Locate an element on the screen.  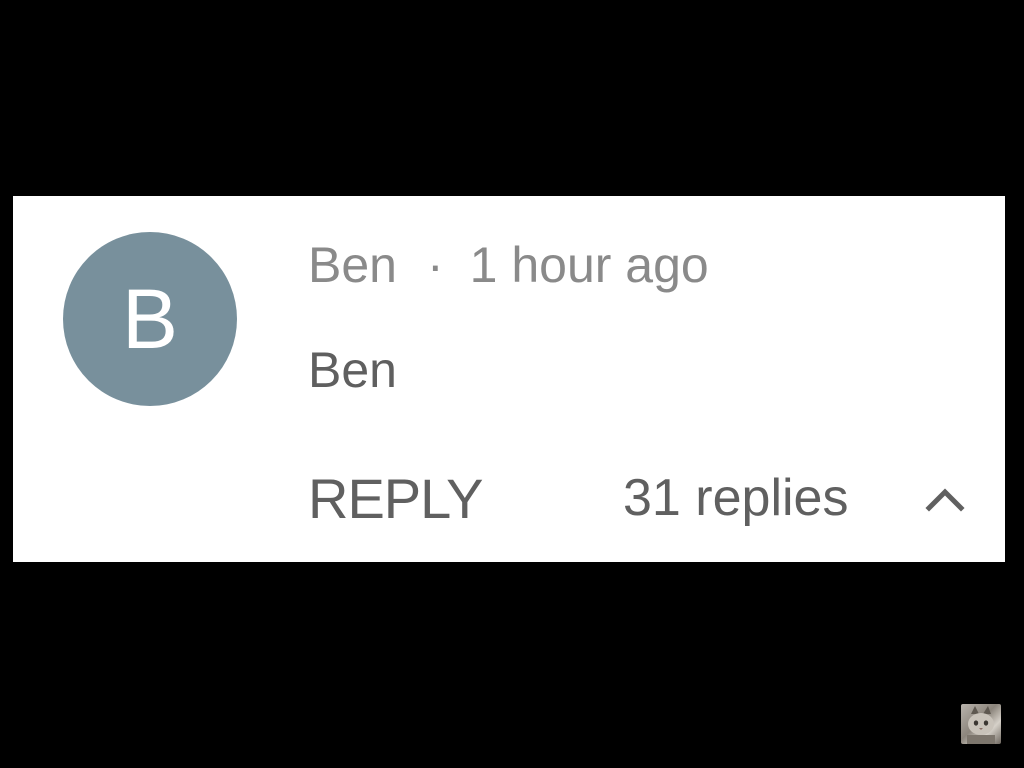
comment-actions: REPLY 31 replies is located at coordinates (643, 501).